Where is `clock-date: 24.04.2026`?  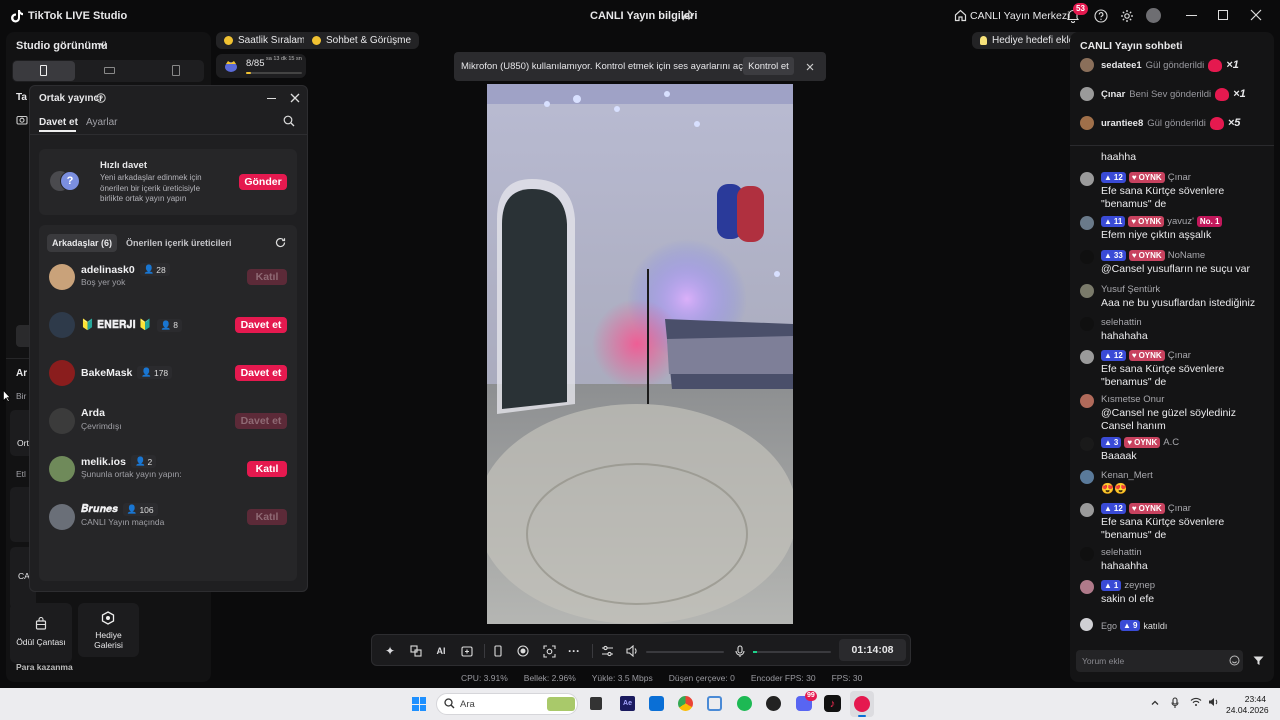 clock-date: 24.04.2026 is located at coordinates (1247, 710).